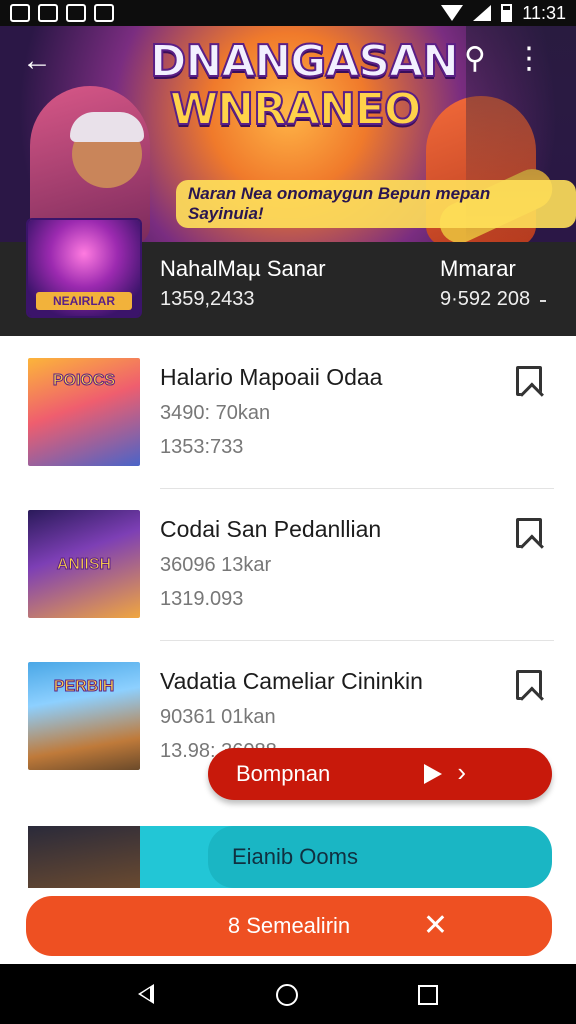 Image resolution: width=576 pixels, height=1024 pixels. What do you see at coordinates (218, 717) in the screenshot?
I see `list-item-subtitle: 90361 01kan` at bounding box center [218, 717].